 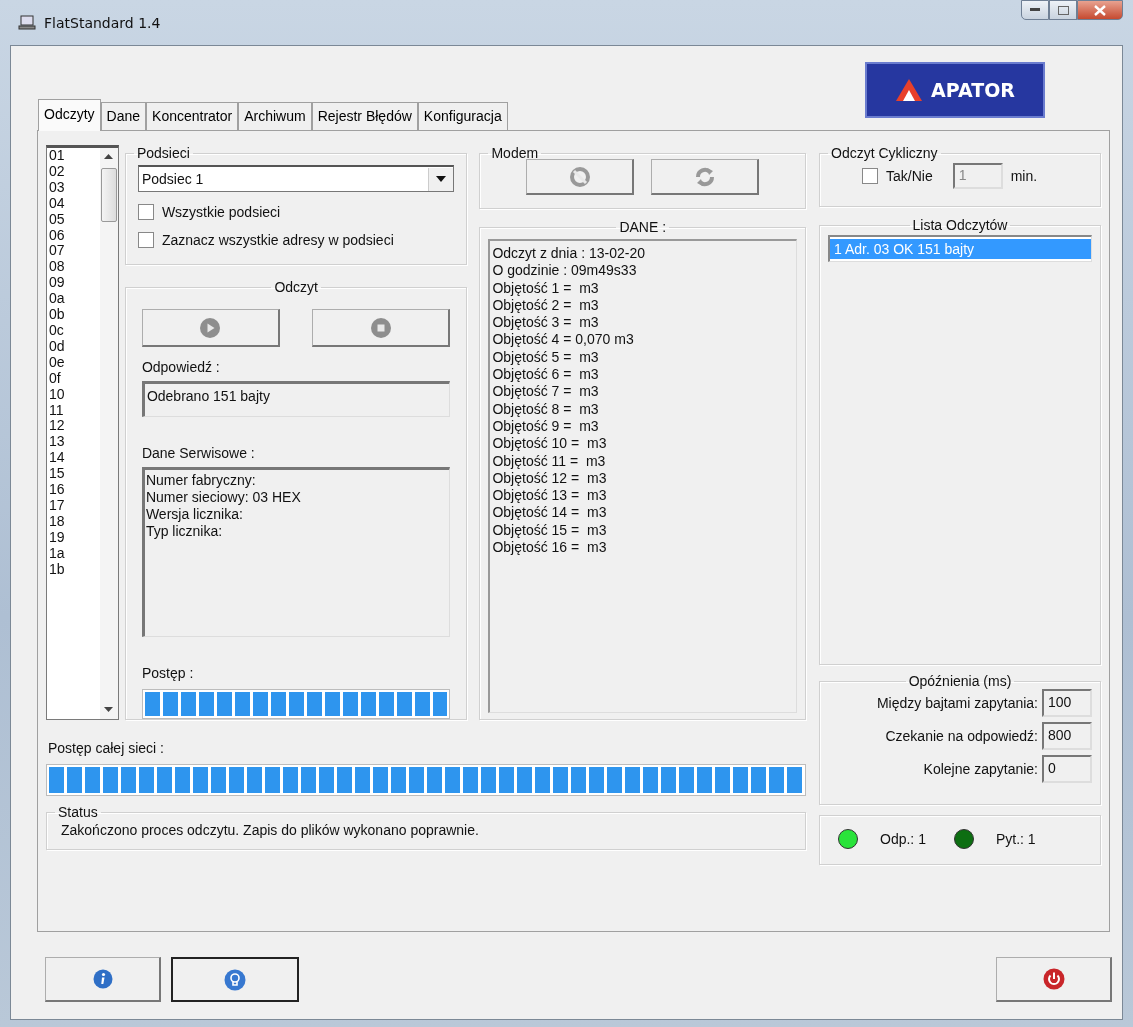 I want to click on tab: Konfiguracja, so click(x=462, y=116).